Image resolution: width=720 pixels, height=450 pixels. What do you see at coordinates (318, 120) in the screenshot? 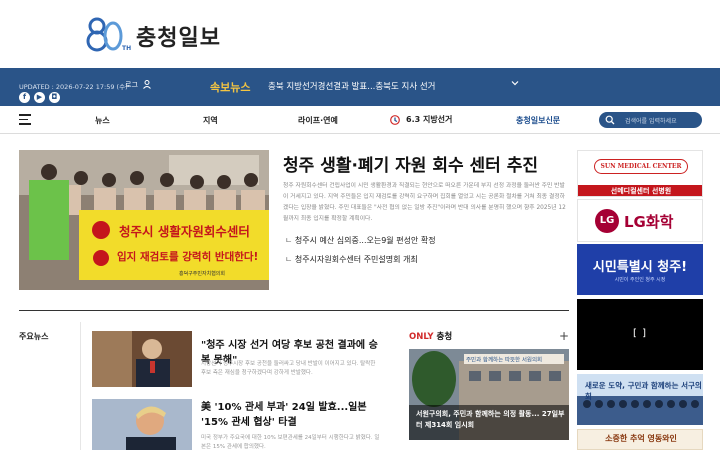
I see `nav-item-life: 라이프·연예` at bounding box center [318, 120].